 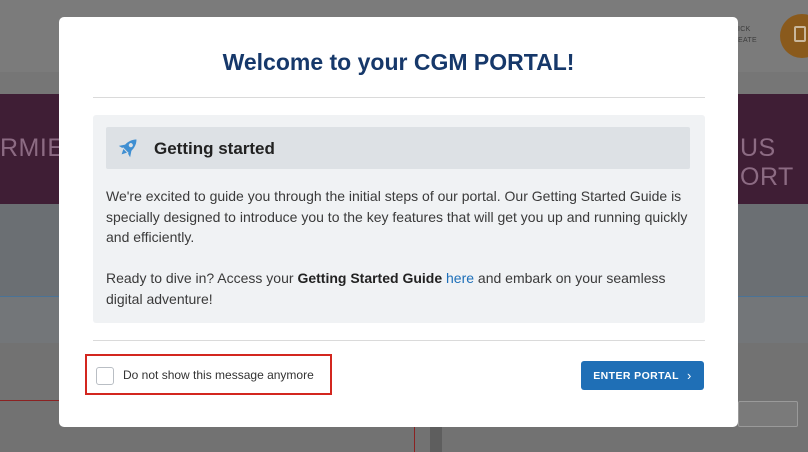 I want to click on dont-show-again-checkbox, so click(x=105, y=376).